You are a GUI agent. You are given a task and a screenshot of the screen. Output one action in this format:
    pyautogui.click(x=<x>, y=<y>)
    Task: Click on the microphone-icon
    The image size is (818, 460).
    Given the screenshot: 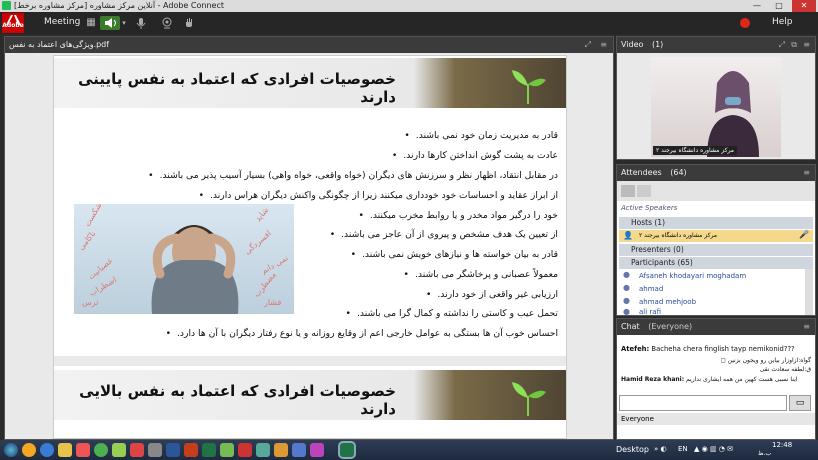 What is the action you would take?
    pyautogui.click(x=141, y=23)
    